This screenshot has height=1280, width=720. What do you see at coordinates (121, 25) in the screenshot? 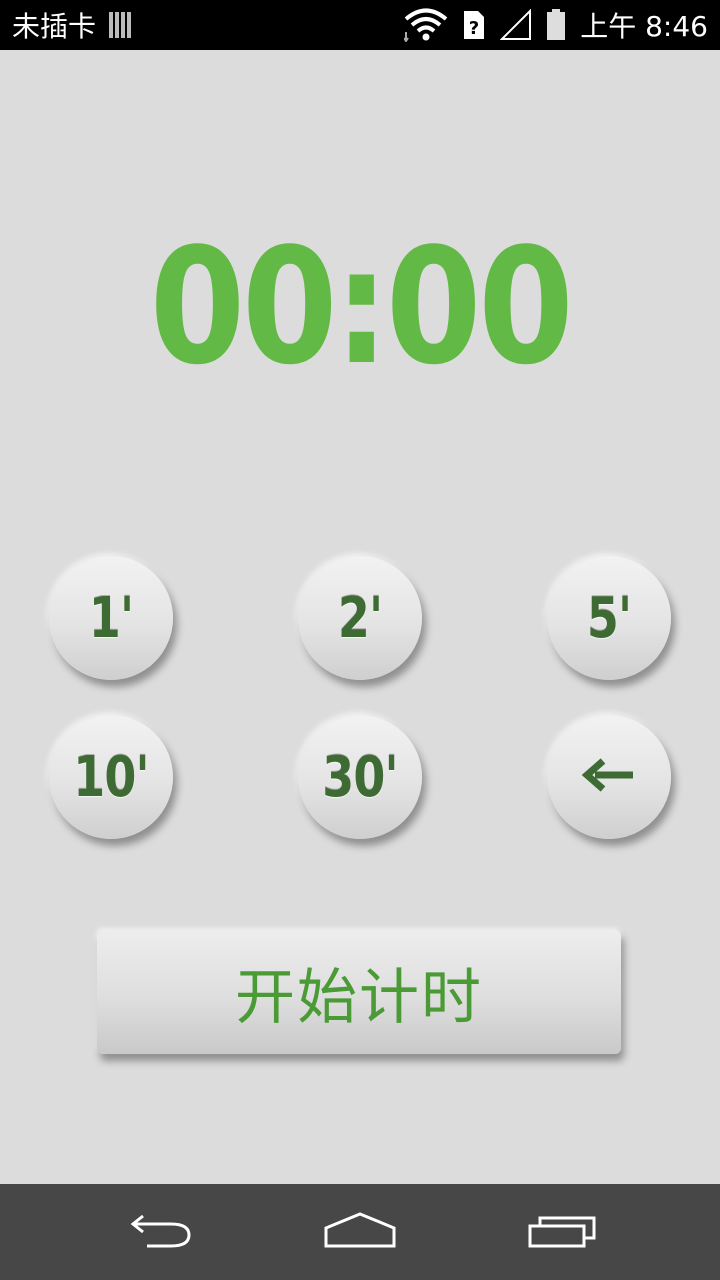
I see `sim-bars-icon` at bounding box center [121, 25].